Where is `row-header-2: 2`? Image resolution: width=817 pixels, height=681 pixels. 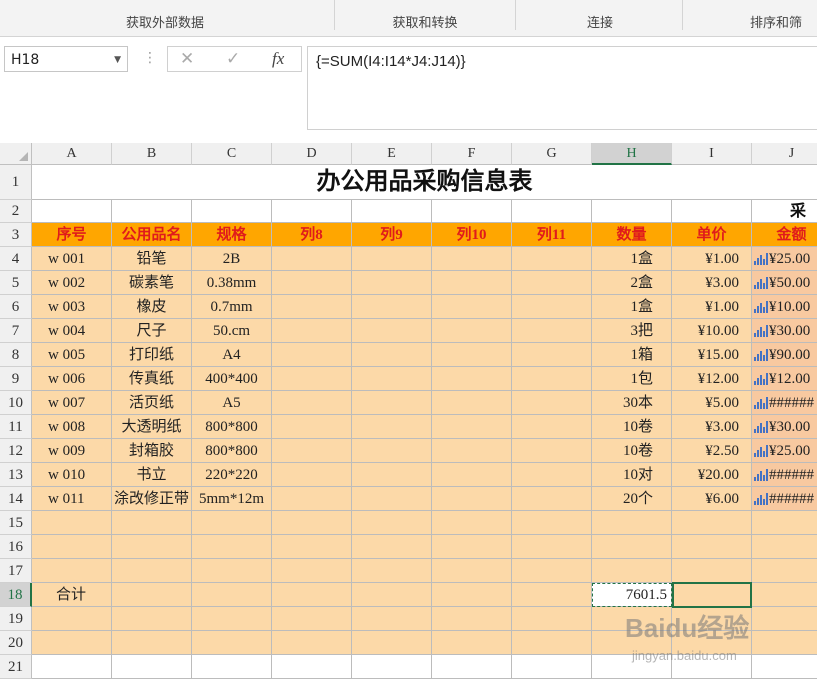
row-header-2: 2 is located at coordinates (16, 211).